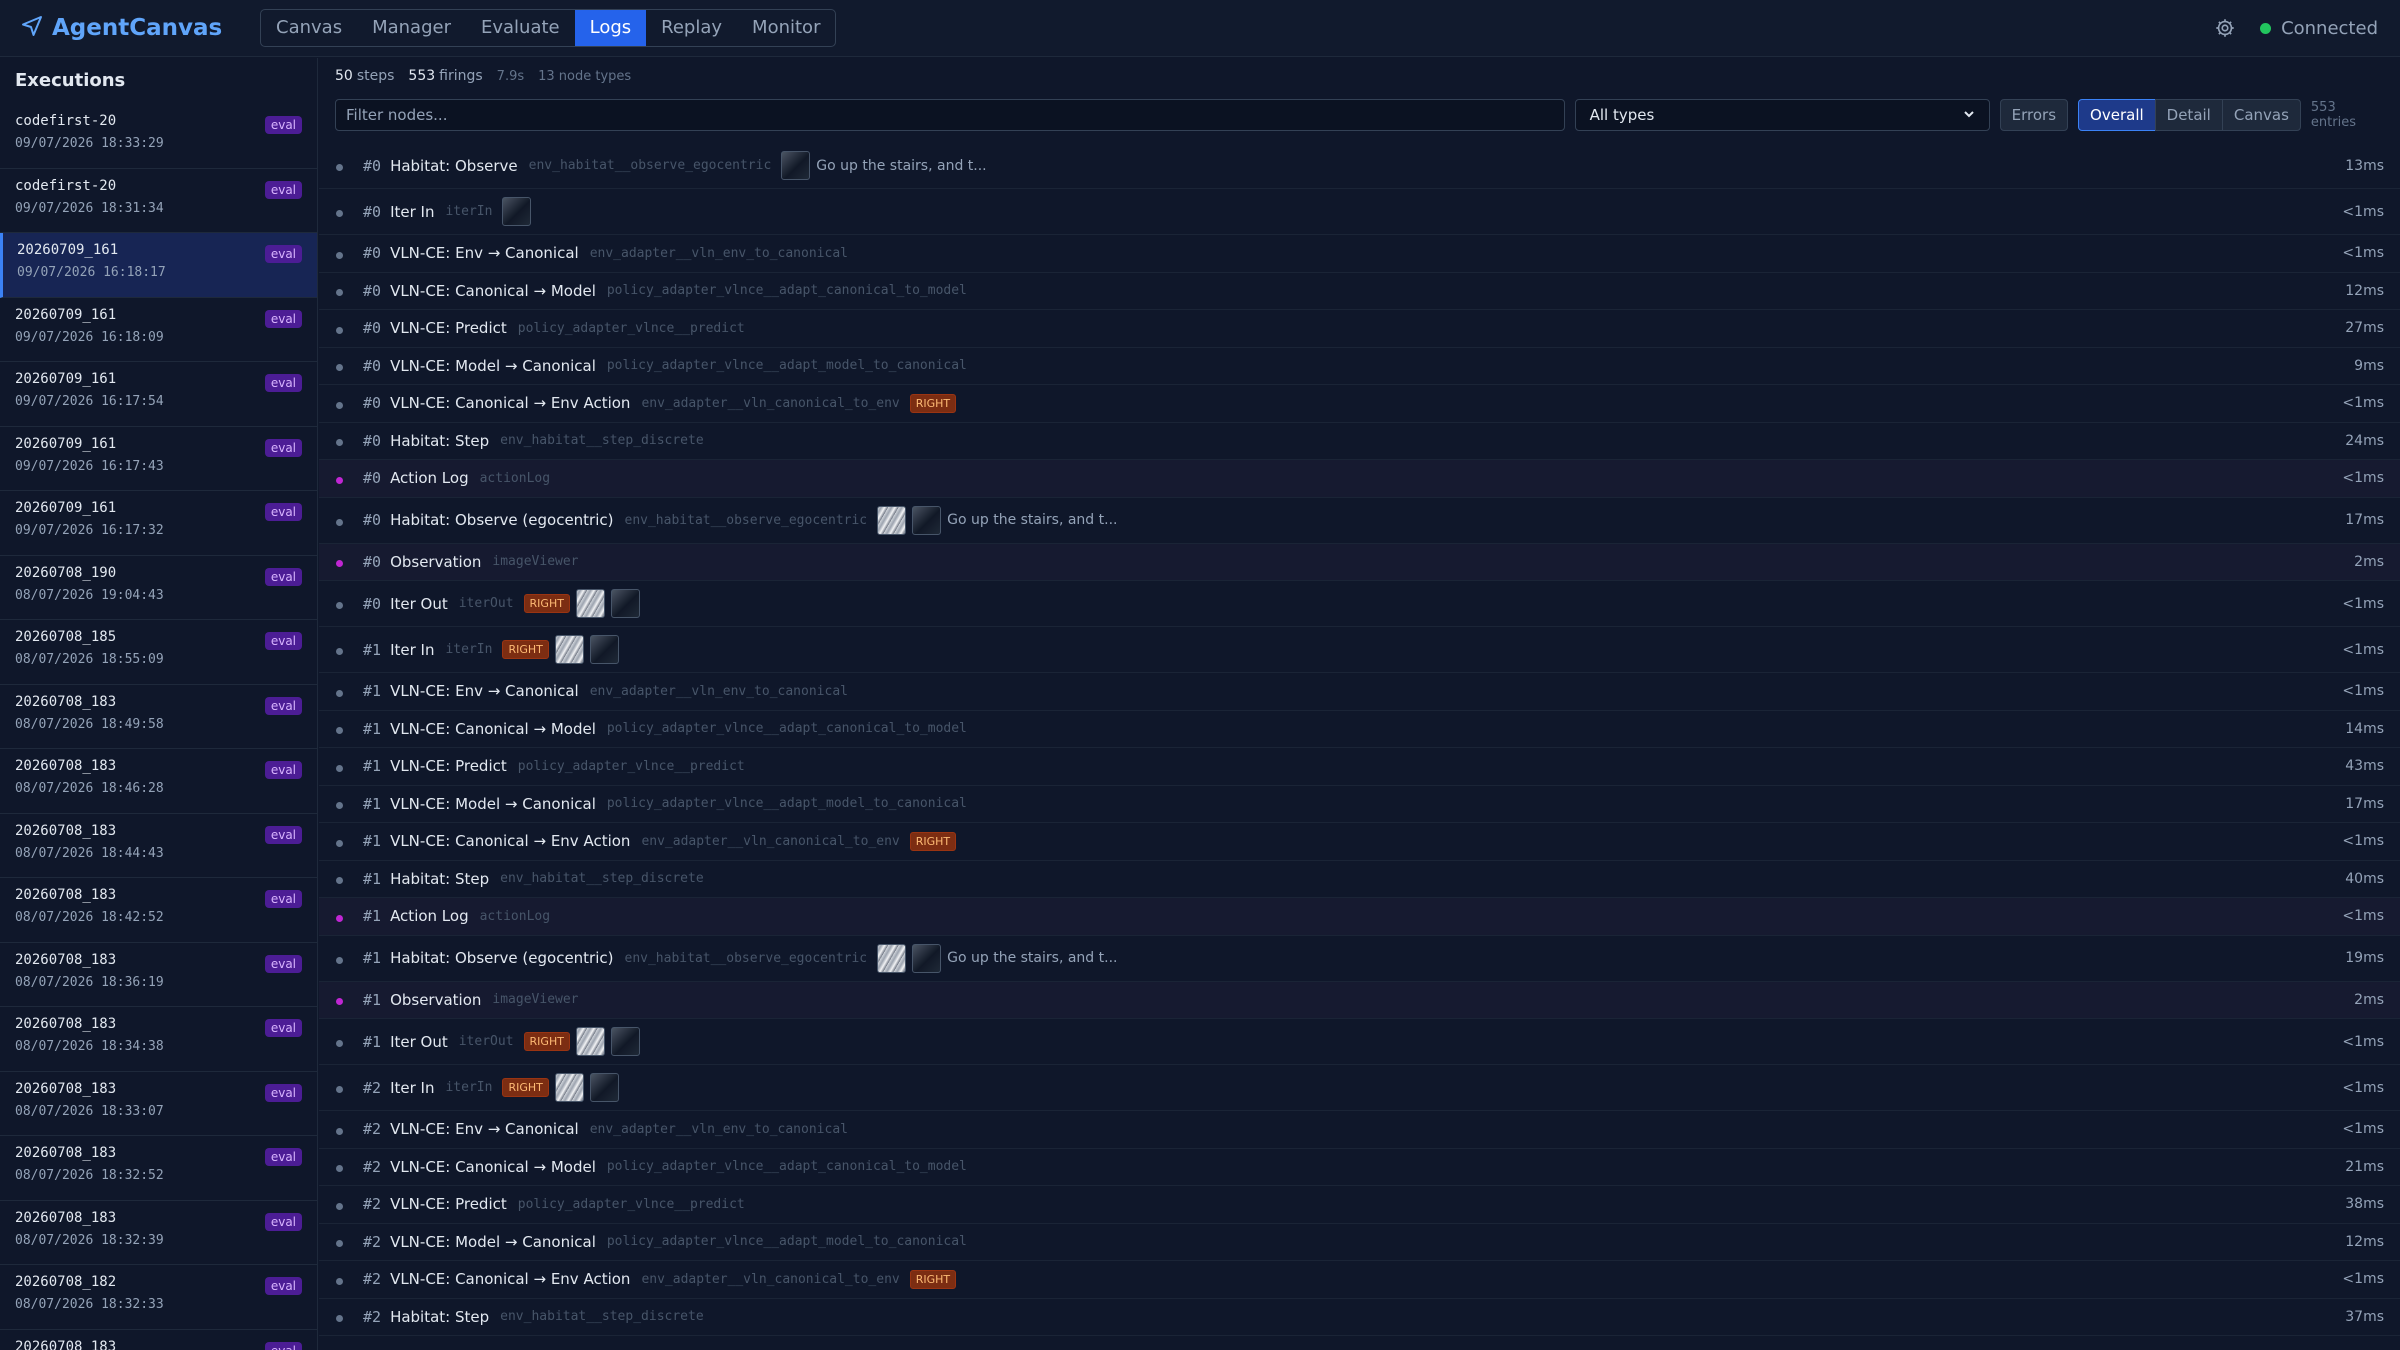 Image resolution: width=2400 pixels, height=1350 pixels. I want to click on type-select: All types, so click(1782, 115).